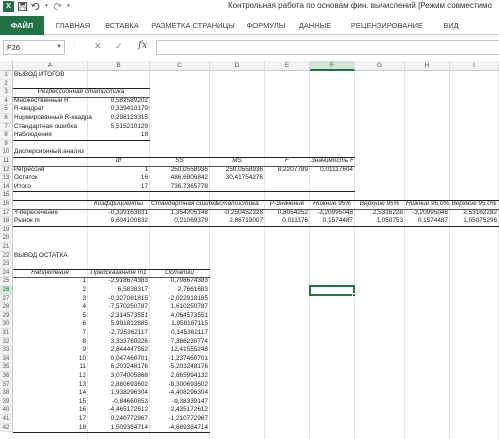 The height and width of the screenshot is (439, 499). I want to click on row-header: 30, so click(6, 324).